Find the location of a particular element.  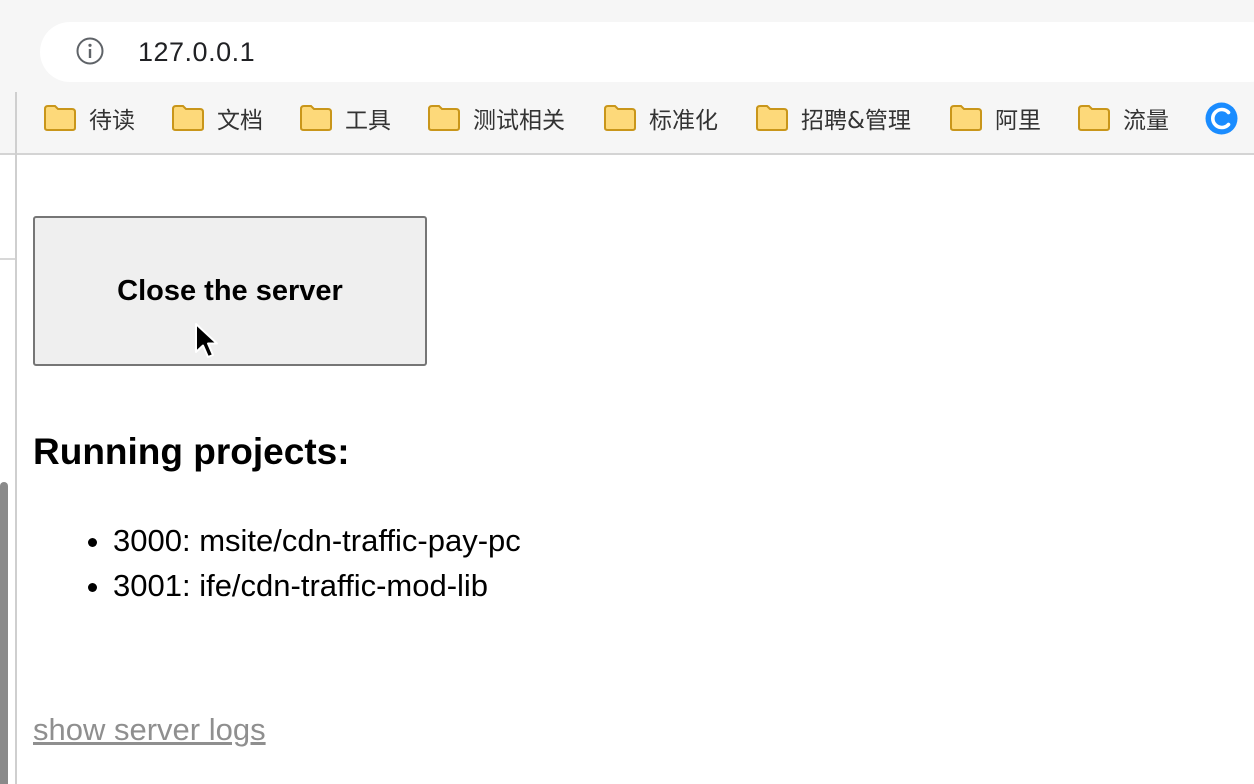

bookmark-folder-wendang: 文档 is located at coordinates (217, 118).